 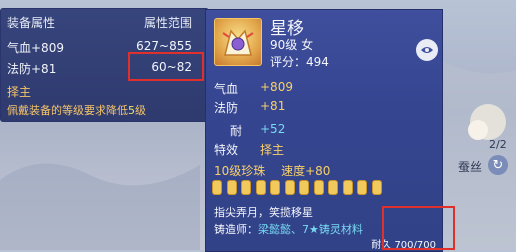 I want to click on smith-name: 梁懿懿、7★铸灵材料, so click(x=310, y=229).